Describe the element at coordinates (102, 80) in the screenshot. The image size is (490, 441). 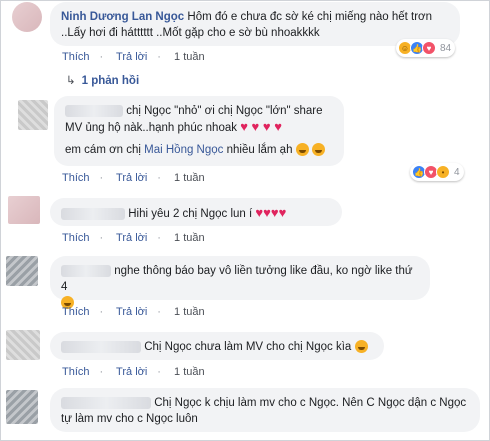
I see `replies-link: ↳ 1 phản hồi` at that location.